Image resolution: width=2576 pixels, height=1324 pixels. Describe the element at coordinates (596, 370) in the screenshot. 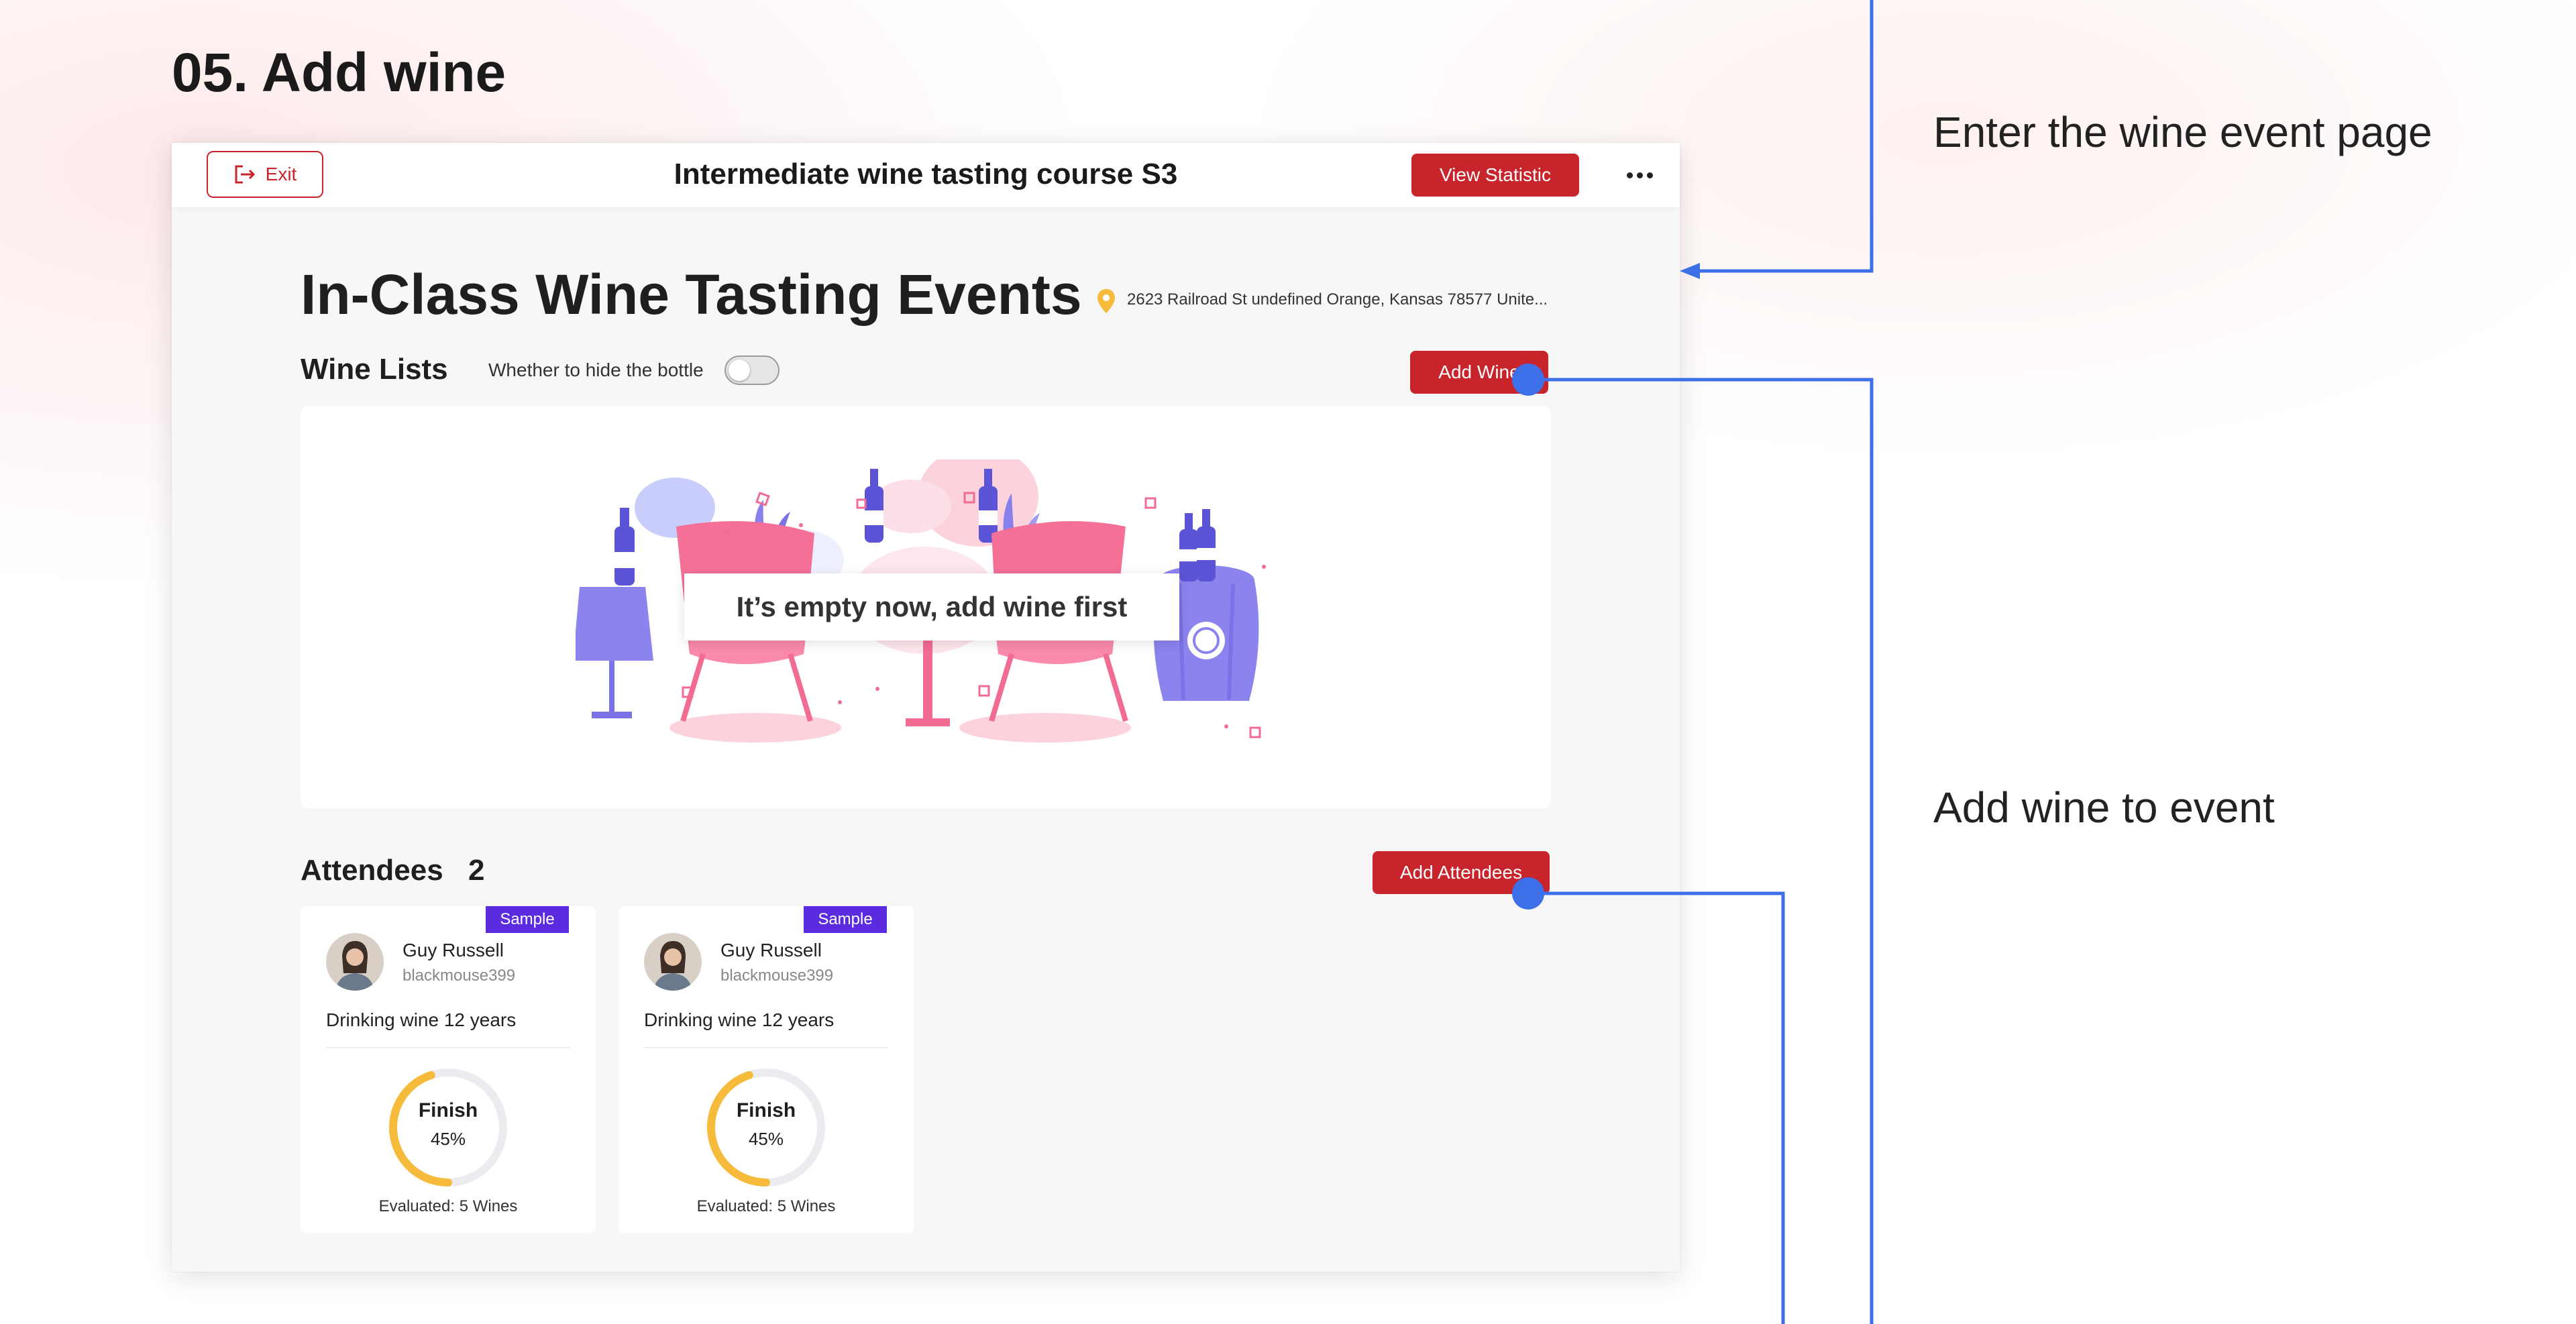

I see `hide-bottle-label: Whether to hide the bottle` at that location.